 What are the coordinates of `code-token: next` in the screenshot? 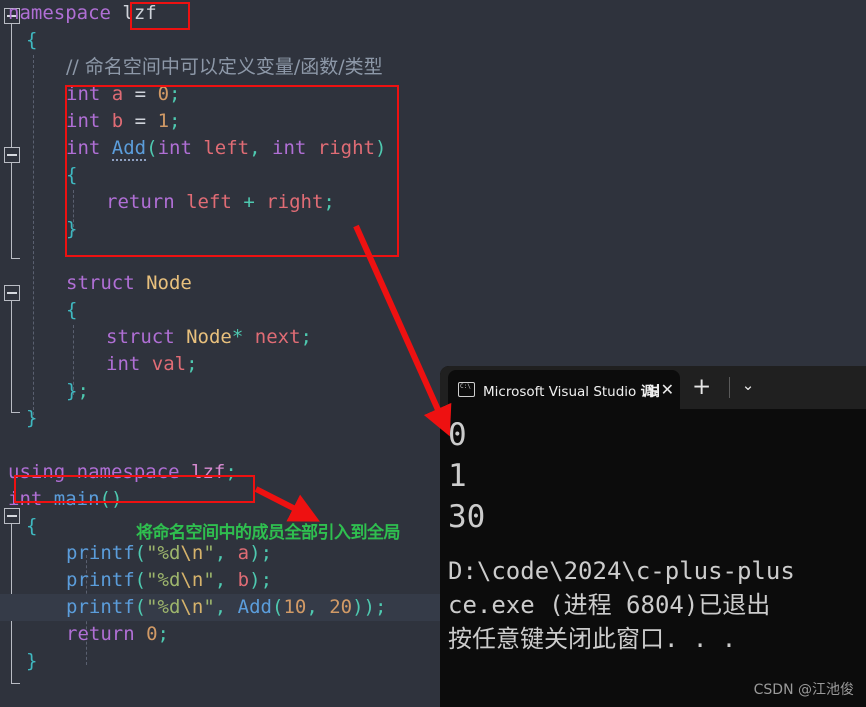 It's located at (277, 337).